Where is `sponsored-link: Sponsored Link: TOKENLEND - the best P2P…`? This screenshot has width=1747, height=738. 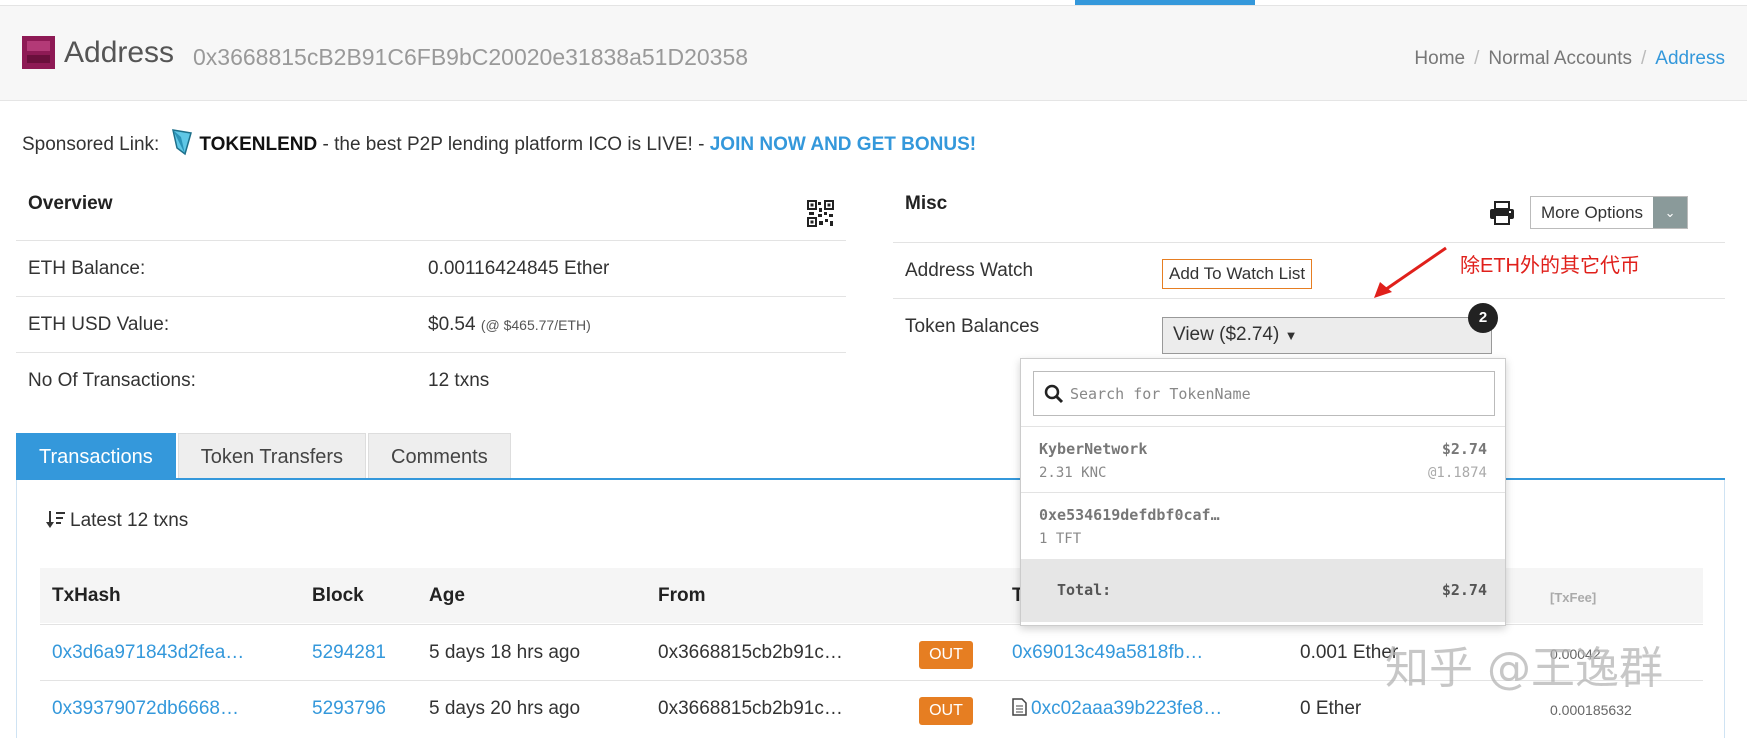
sponsored-link: Sponsored Link: TOKENLEND - the best P2P… is located at coordinates (499, 145).